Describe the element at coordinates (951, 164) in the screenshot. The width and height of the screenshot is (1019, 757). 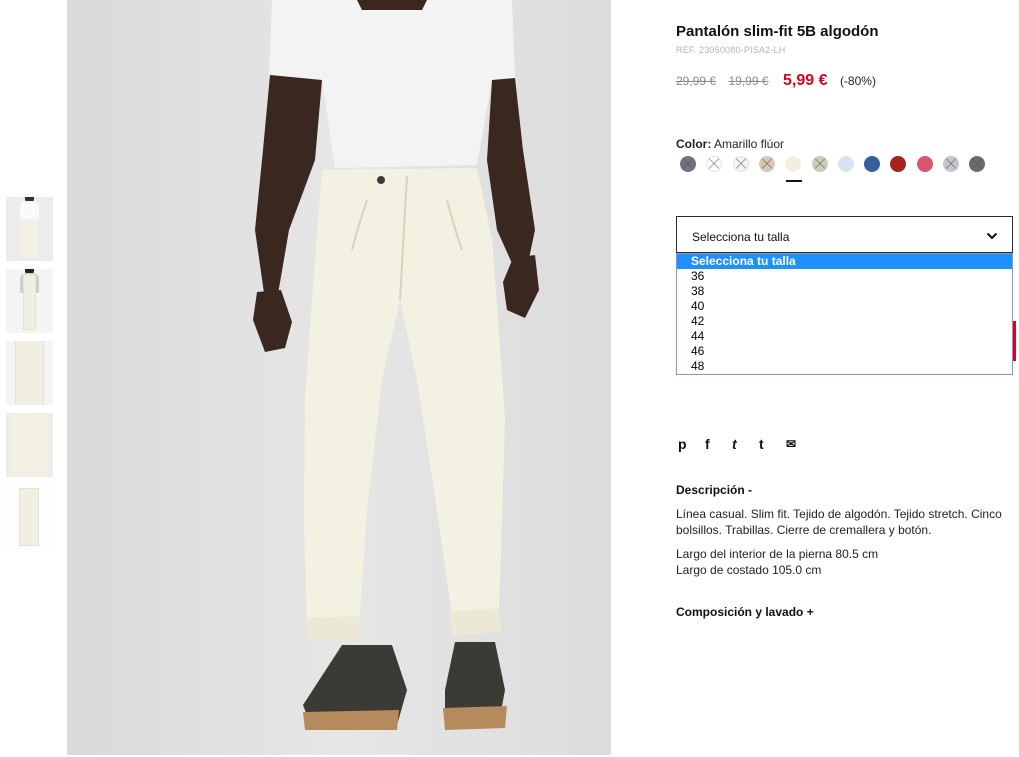
I see `swatch-light-grey` at that location.